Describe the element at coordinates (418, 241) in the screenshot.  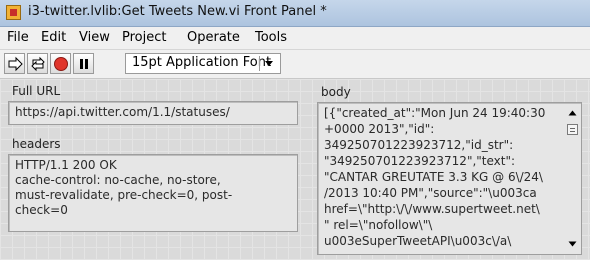
I see `body-line: u003eSuperTweetAPI\u003c\/a\` at that location.